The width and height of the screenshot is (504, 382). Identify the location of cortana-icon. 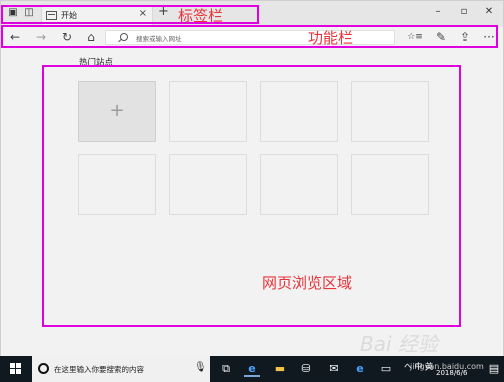
(43, 368).